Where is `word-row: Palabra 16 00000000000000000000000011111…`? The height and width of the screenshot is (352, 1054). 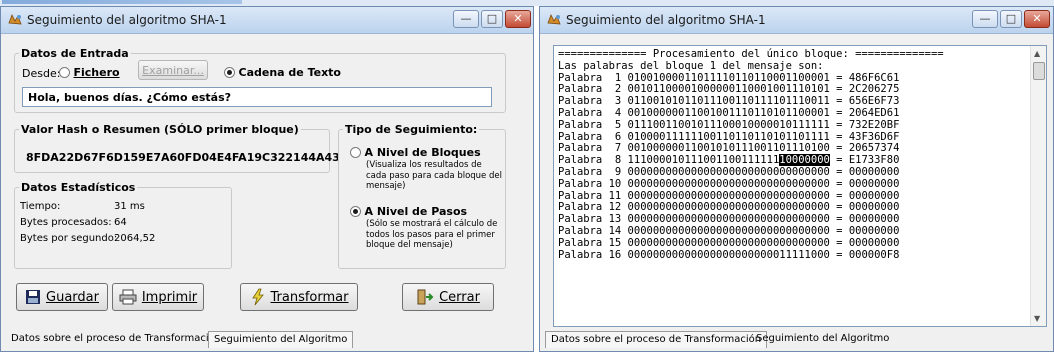 word-row: Palabra 16 00000000000000000000000011111… is located at coordinates (729, 254).